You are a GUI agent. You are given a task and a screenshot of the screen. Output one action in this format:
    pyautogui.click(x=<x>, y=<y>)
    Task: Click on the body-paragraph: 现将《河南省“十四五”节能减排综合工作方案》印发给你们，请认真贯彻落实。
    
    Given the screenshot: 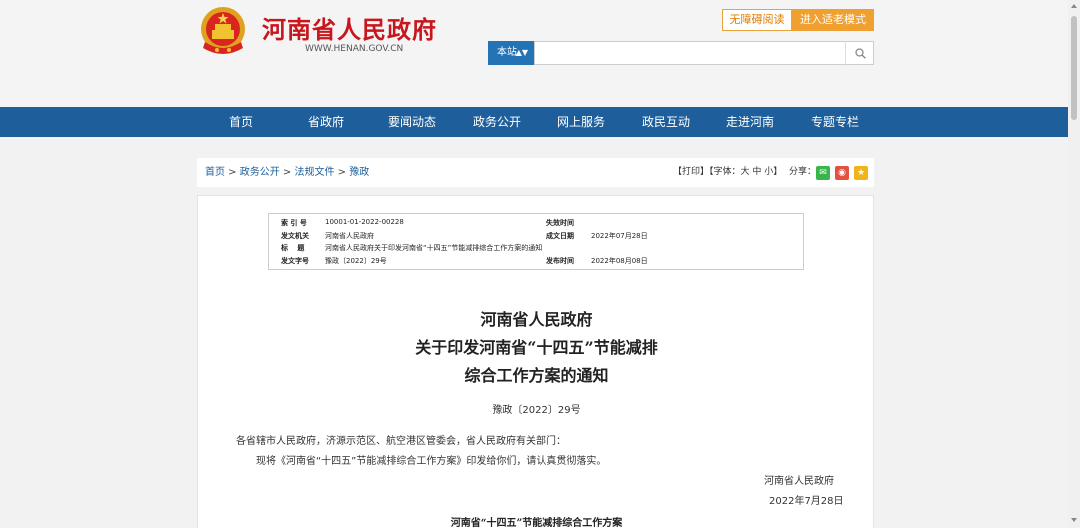 What is the action you would take?
    pyautogui.click(x=431, y=461)
    